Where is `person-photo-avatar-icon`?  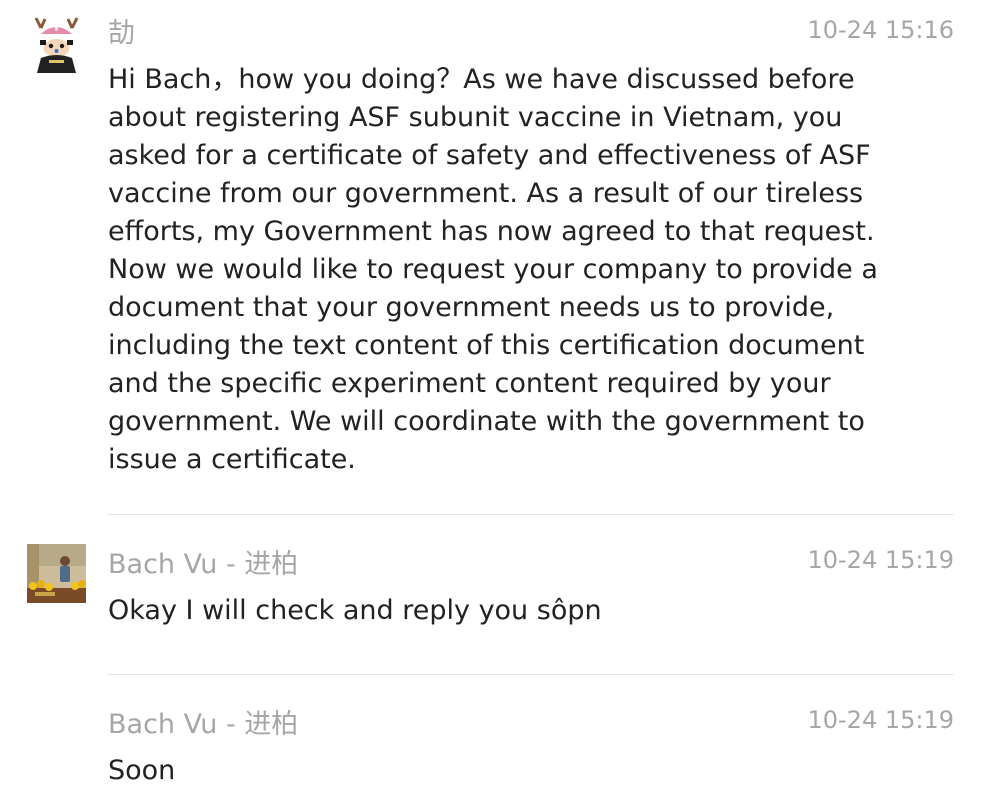 person-photo-avatar-icon is located at coordinates (56, 573).